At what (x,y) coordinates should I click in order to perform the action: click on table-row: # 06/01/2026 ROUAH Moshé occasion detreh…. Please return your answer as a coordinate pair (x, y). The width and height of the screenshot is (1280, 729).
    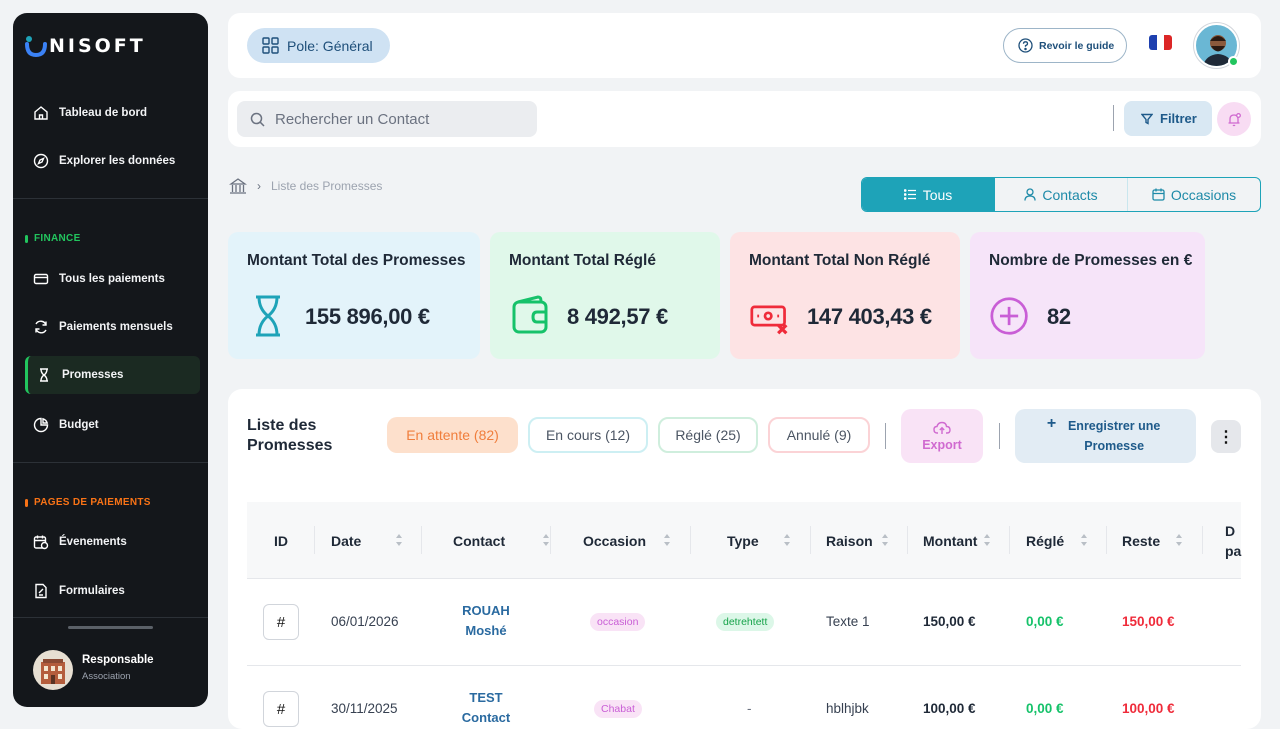
    Looking at the image, I should click on (744, 622).